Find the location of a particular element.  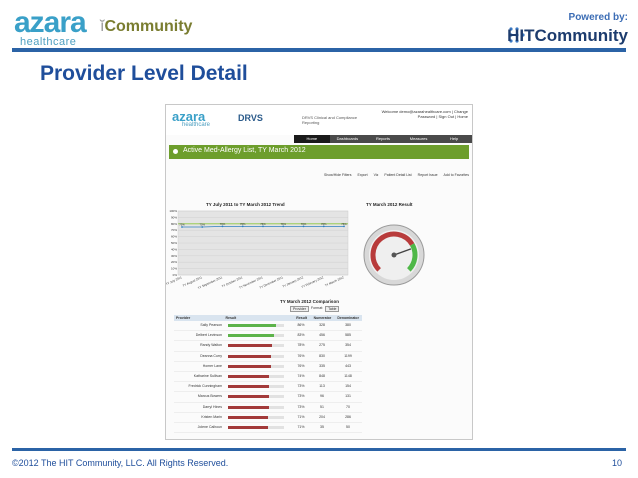

result-title: TY March 2012 Result is located at coordinates (389, 204).